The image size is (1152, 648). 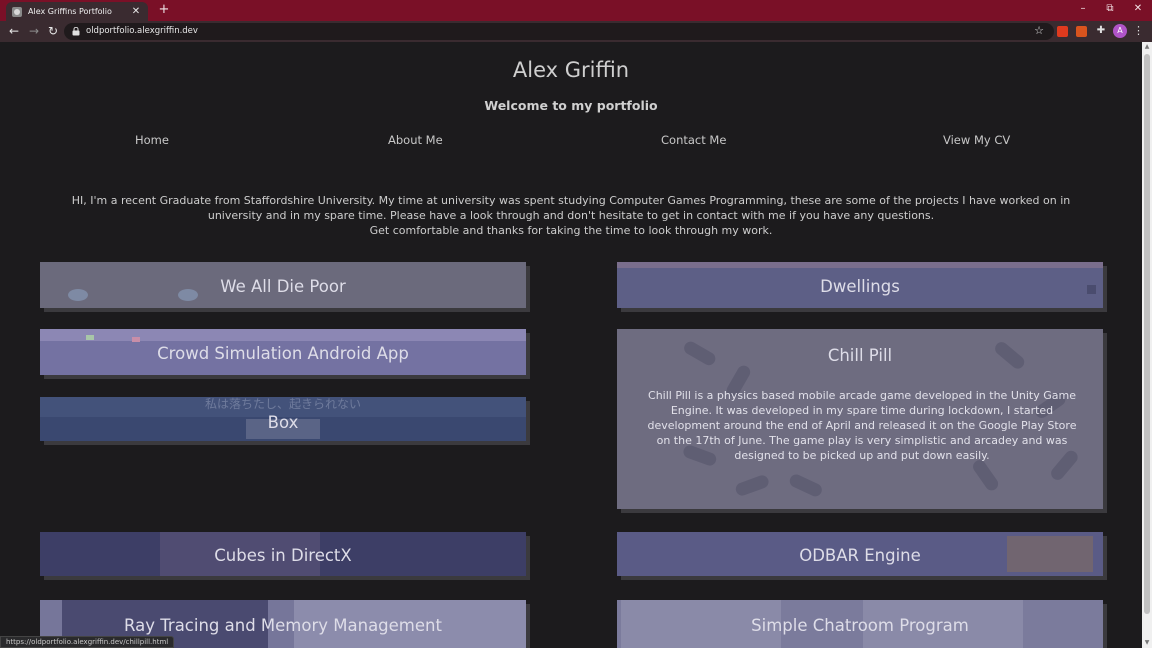 I want to click on box-overlay-text: 私は落ちたし、起きられない, so click(x=282, y=404).